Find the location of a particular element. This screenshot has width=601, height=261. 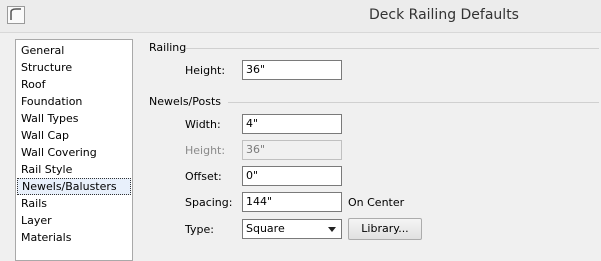

newel-height-input: 36" is located at coordinates (292, 150).